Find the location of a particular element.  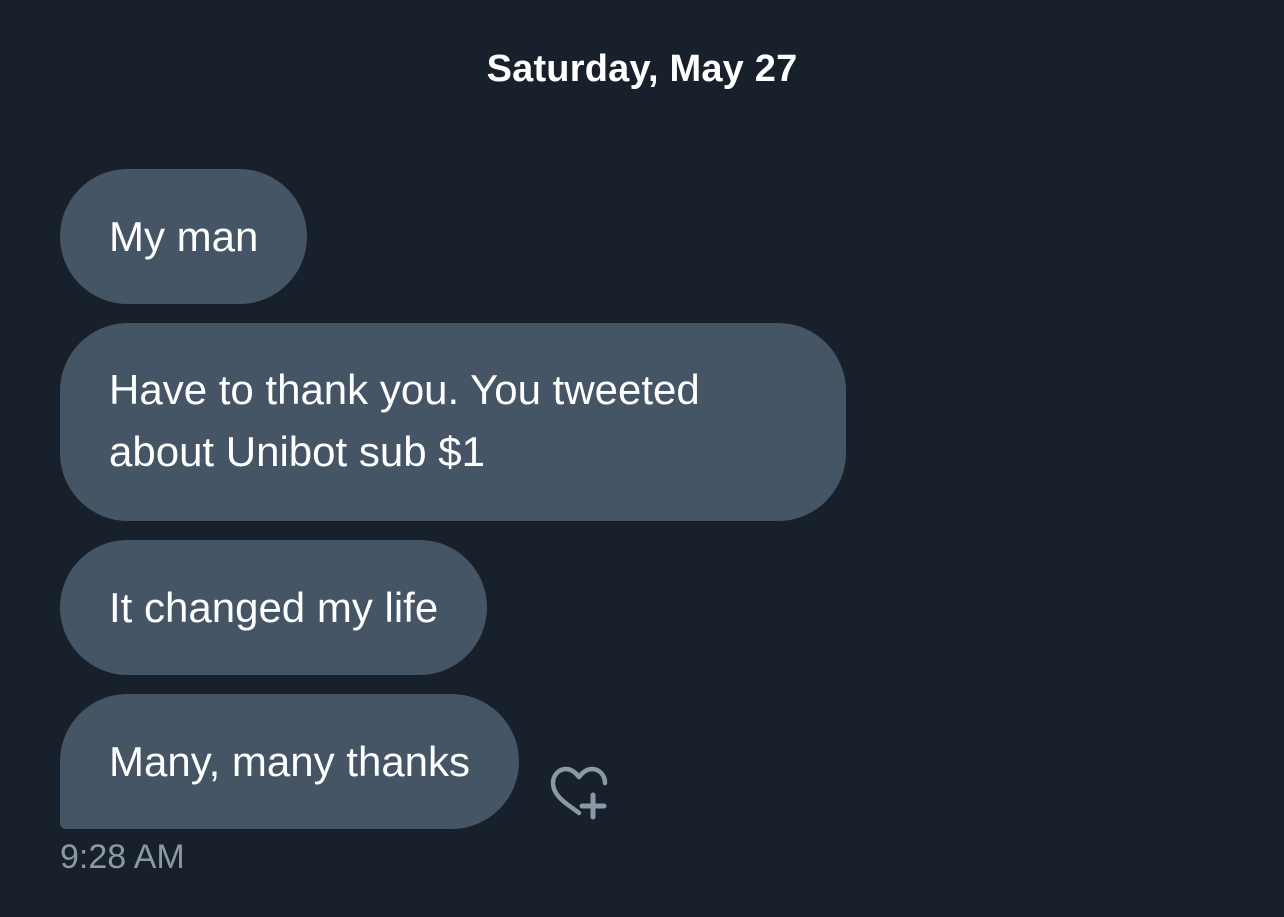

heart-plus-icon is located at coordinates (579, 793).